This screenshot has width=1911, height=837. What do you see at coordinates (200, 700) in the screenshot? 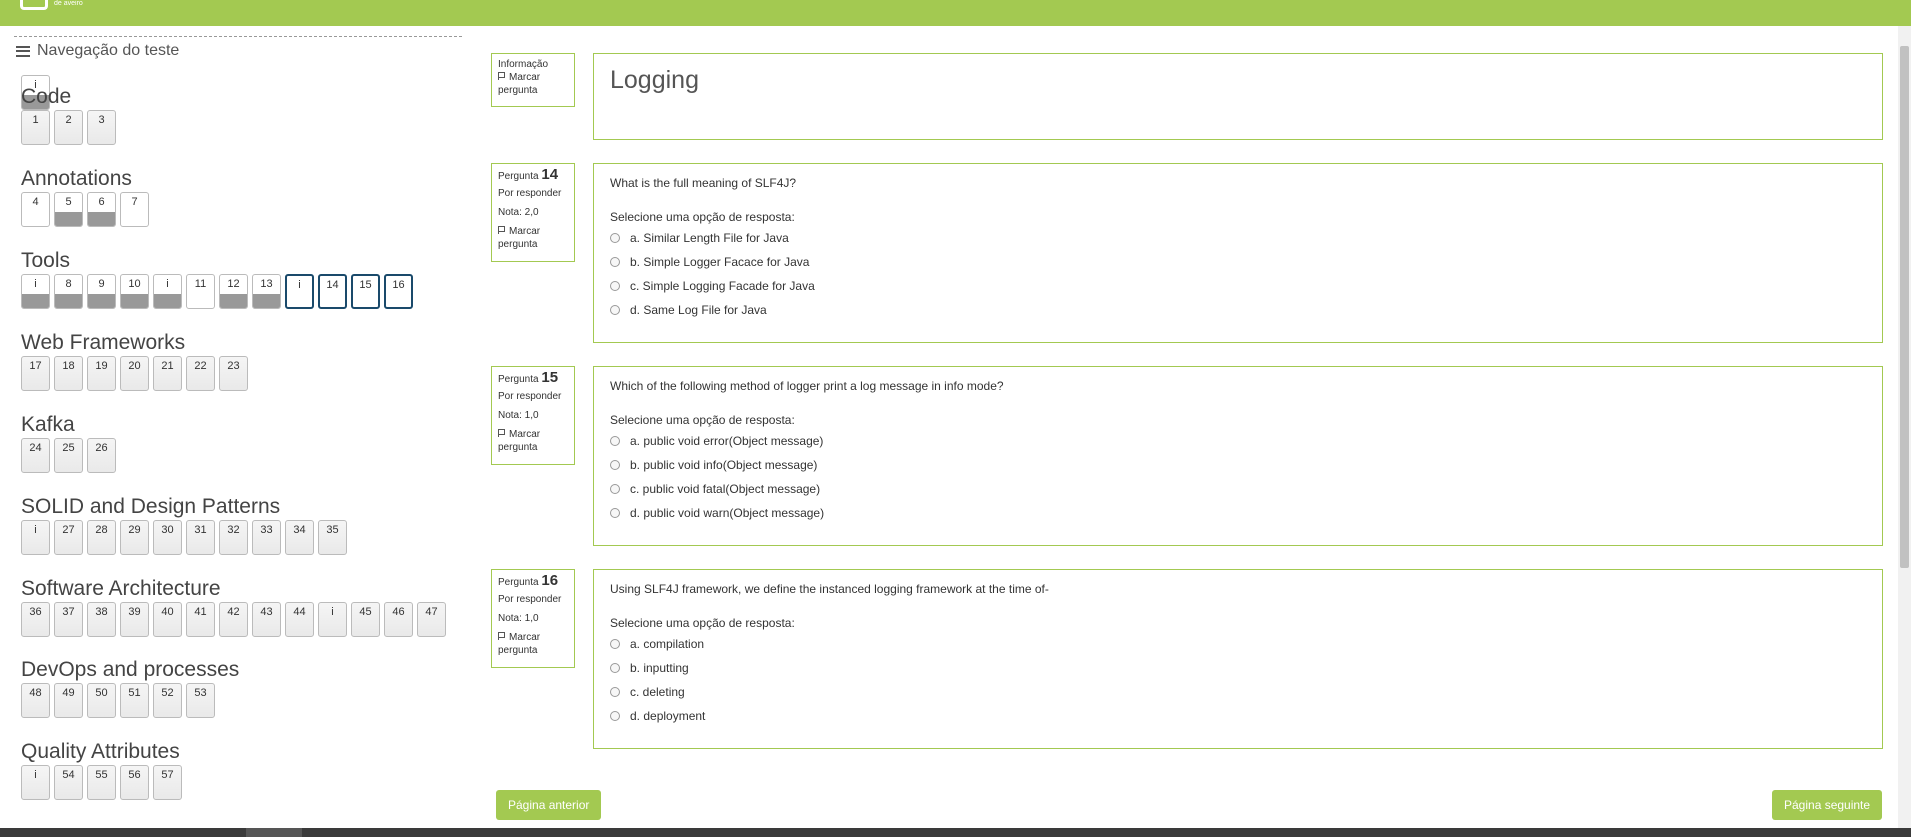
I see `nav-question-button: 53` at bounding box center [200, 700].